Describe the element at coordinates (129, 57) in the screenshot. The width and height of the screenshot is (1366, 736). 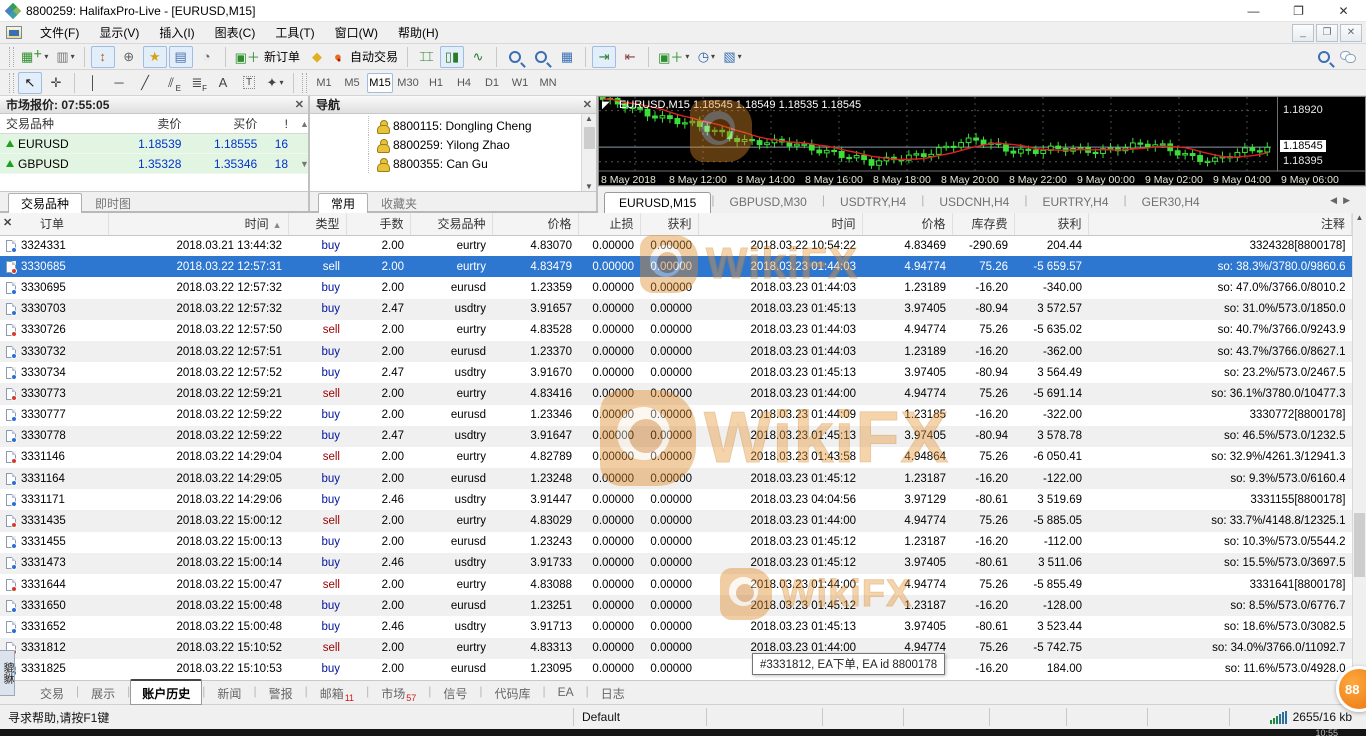
I see `data-window-button: ⊕` at that location.